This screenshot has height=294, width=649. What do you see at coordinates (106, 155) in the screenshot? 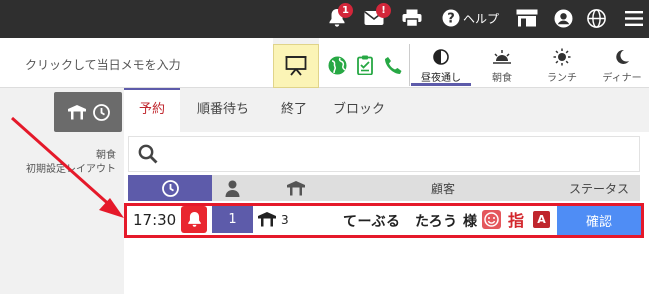
I see `meal-label: 朝食` at bounding box center [106, 155].